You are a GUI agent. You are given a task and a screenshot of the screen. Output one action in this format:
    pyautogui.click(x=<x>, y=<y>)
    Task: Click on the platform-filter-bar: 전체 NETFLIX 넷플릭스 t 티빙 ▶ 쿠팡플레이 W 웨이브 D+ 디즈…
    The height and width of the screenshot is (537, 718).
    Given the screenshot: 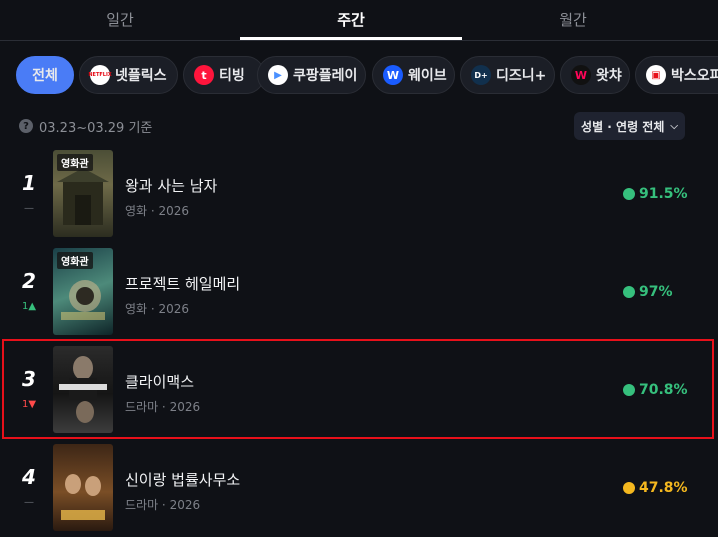 What is the action you would take?
    pyautogui.click(x=367, y=76)
    